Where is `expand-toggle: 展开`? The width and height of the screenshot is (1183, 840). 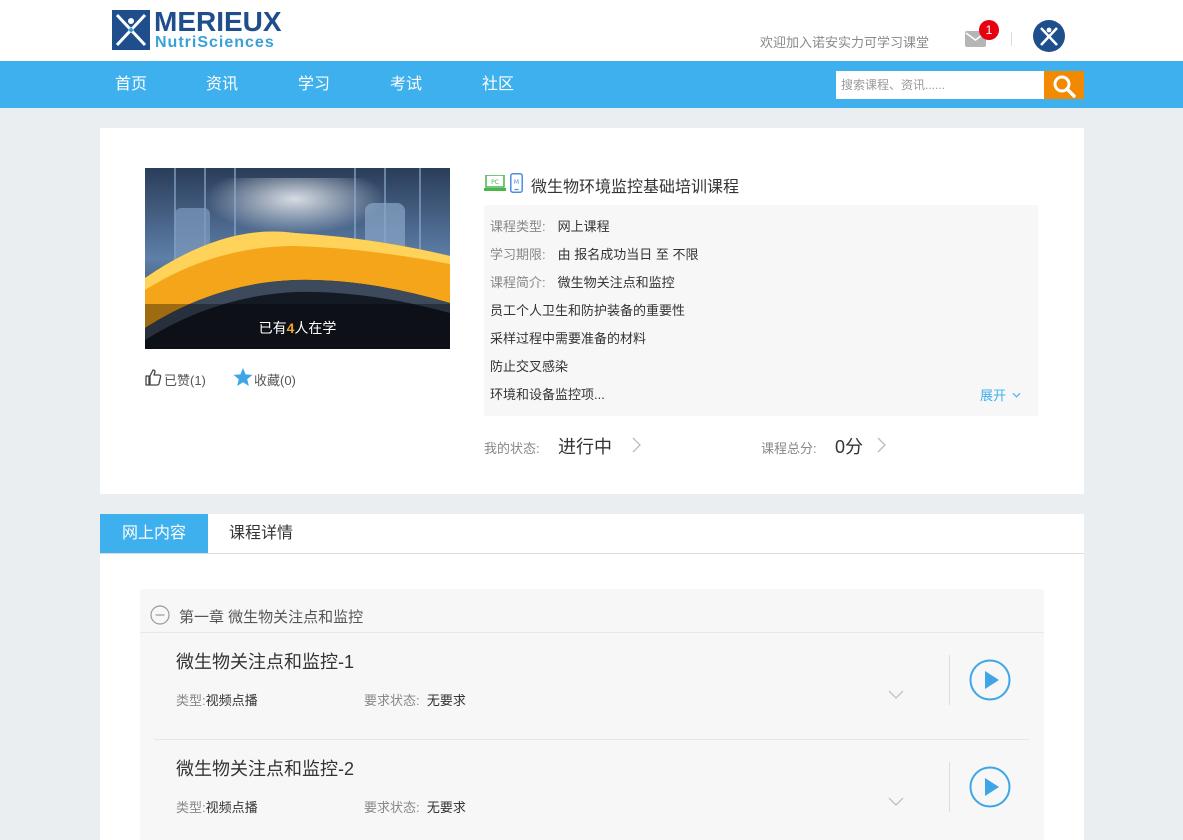
expand-toggle: 展开 is located at coordinates (1000, 394).